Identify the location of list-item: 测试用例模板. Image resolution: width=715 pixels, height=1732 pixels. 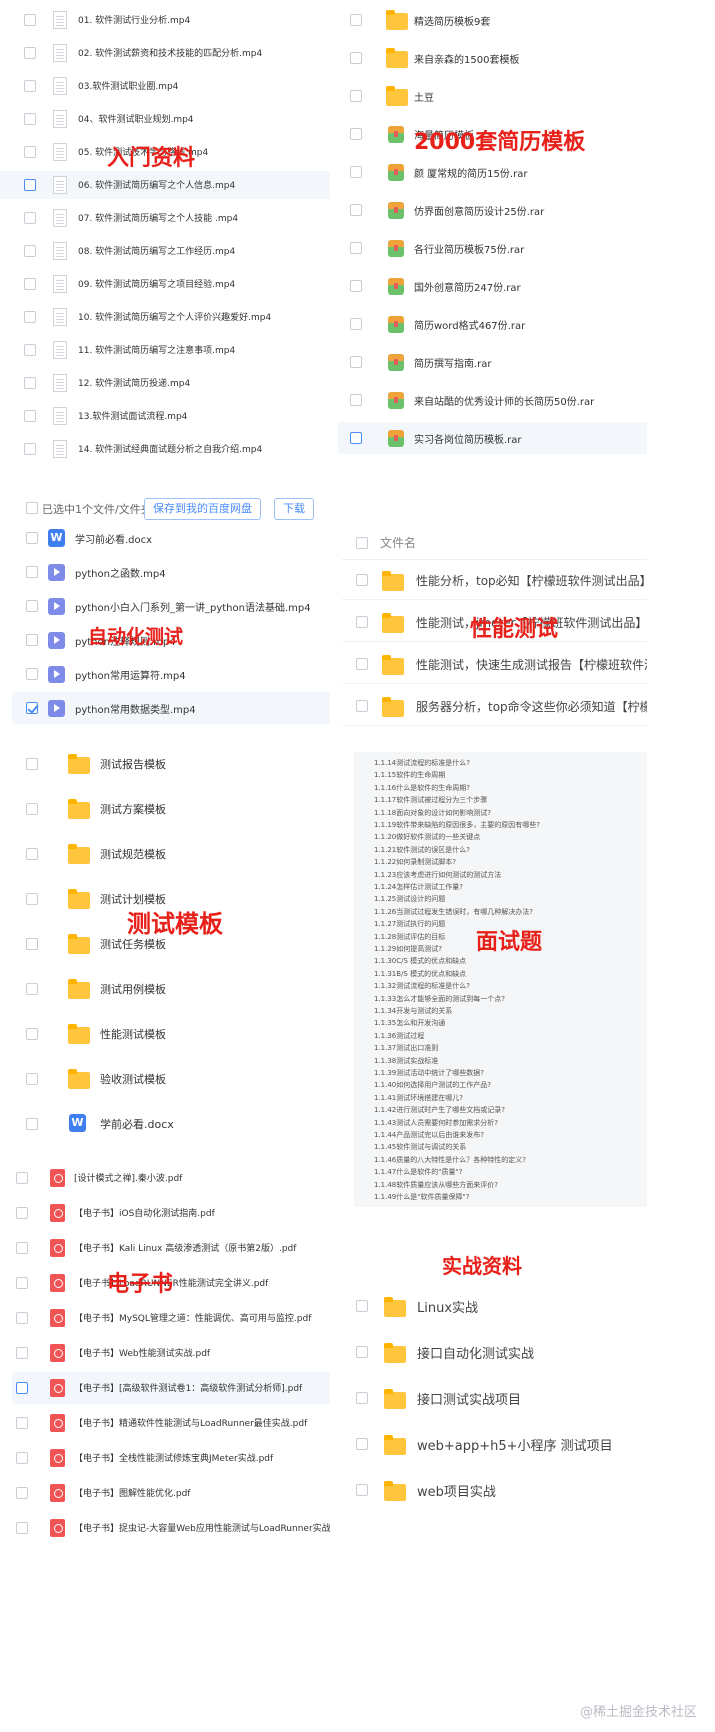
(171, 988).